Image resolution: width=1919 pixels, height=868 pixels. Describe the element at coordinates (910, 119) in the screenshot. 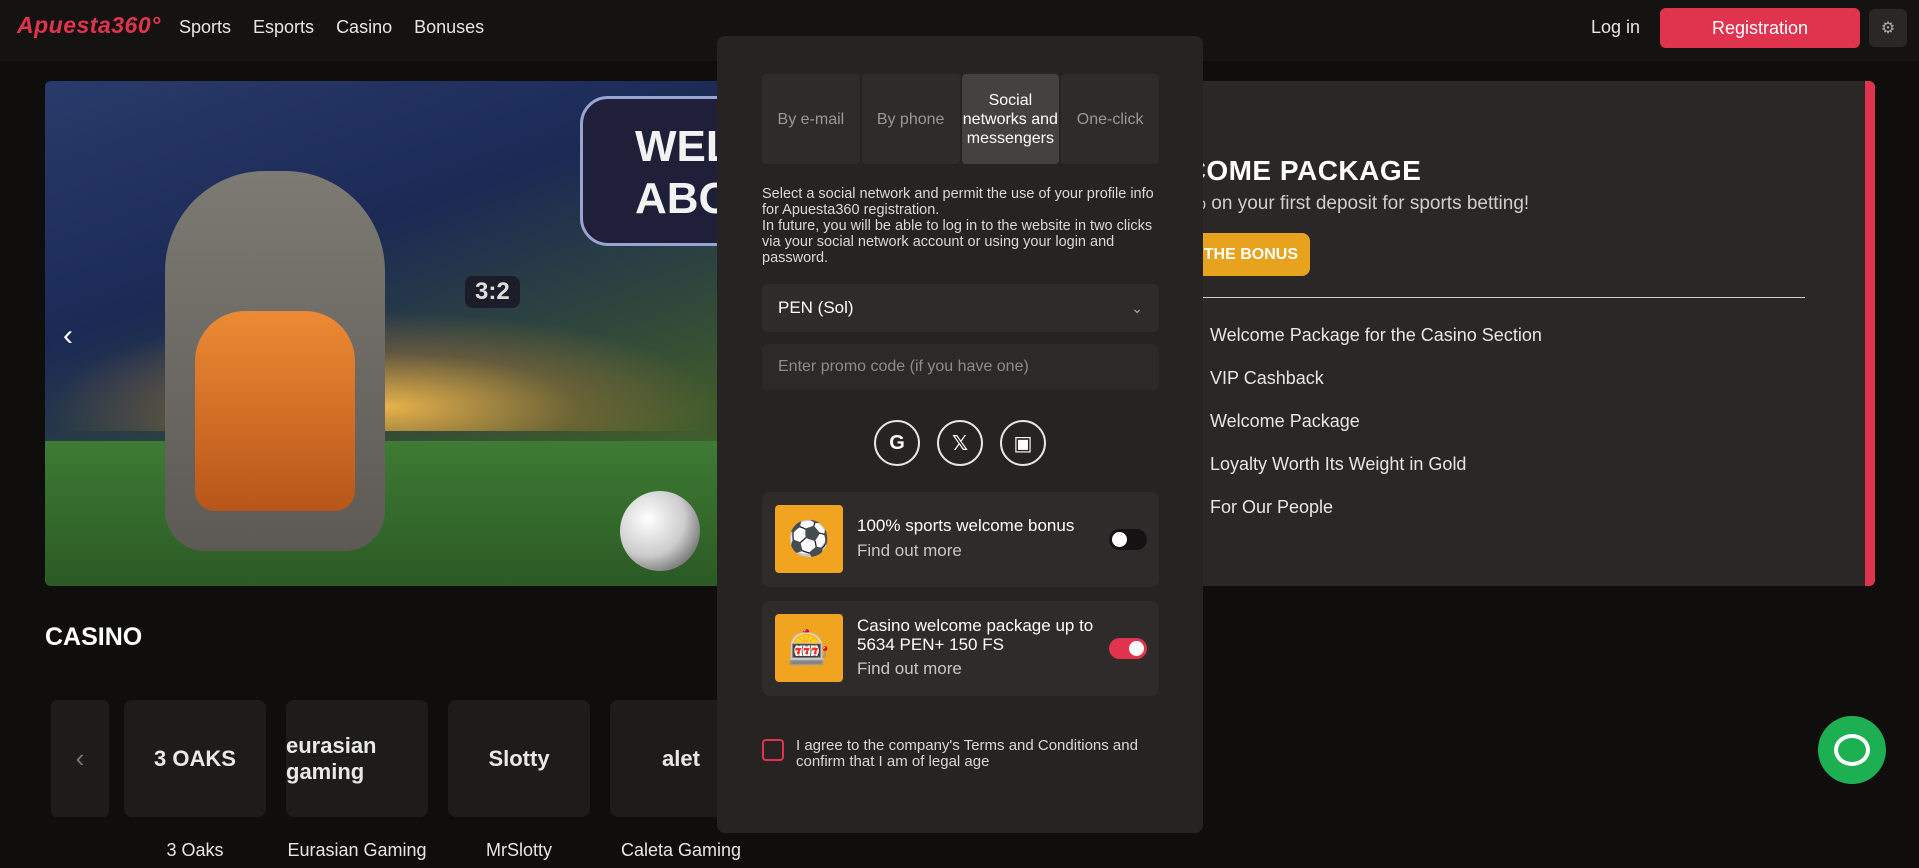

I see `tab-phone: By phone` at that location.